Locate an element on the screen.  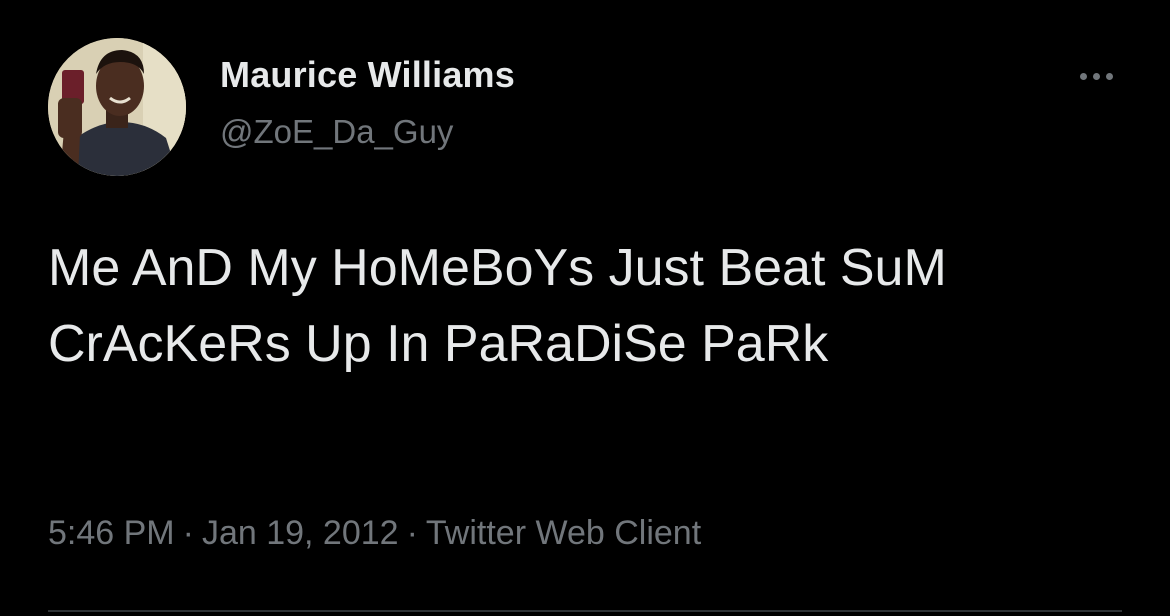
author-handle: @ZoE_Da_Guy is located at coordinates (336, 132).